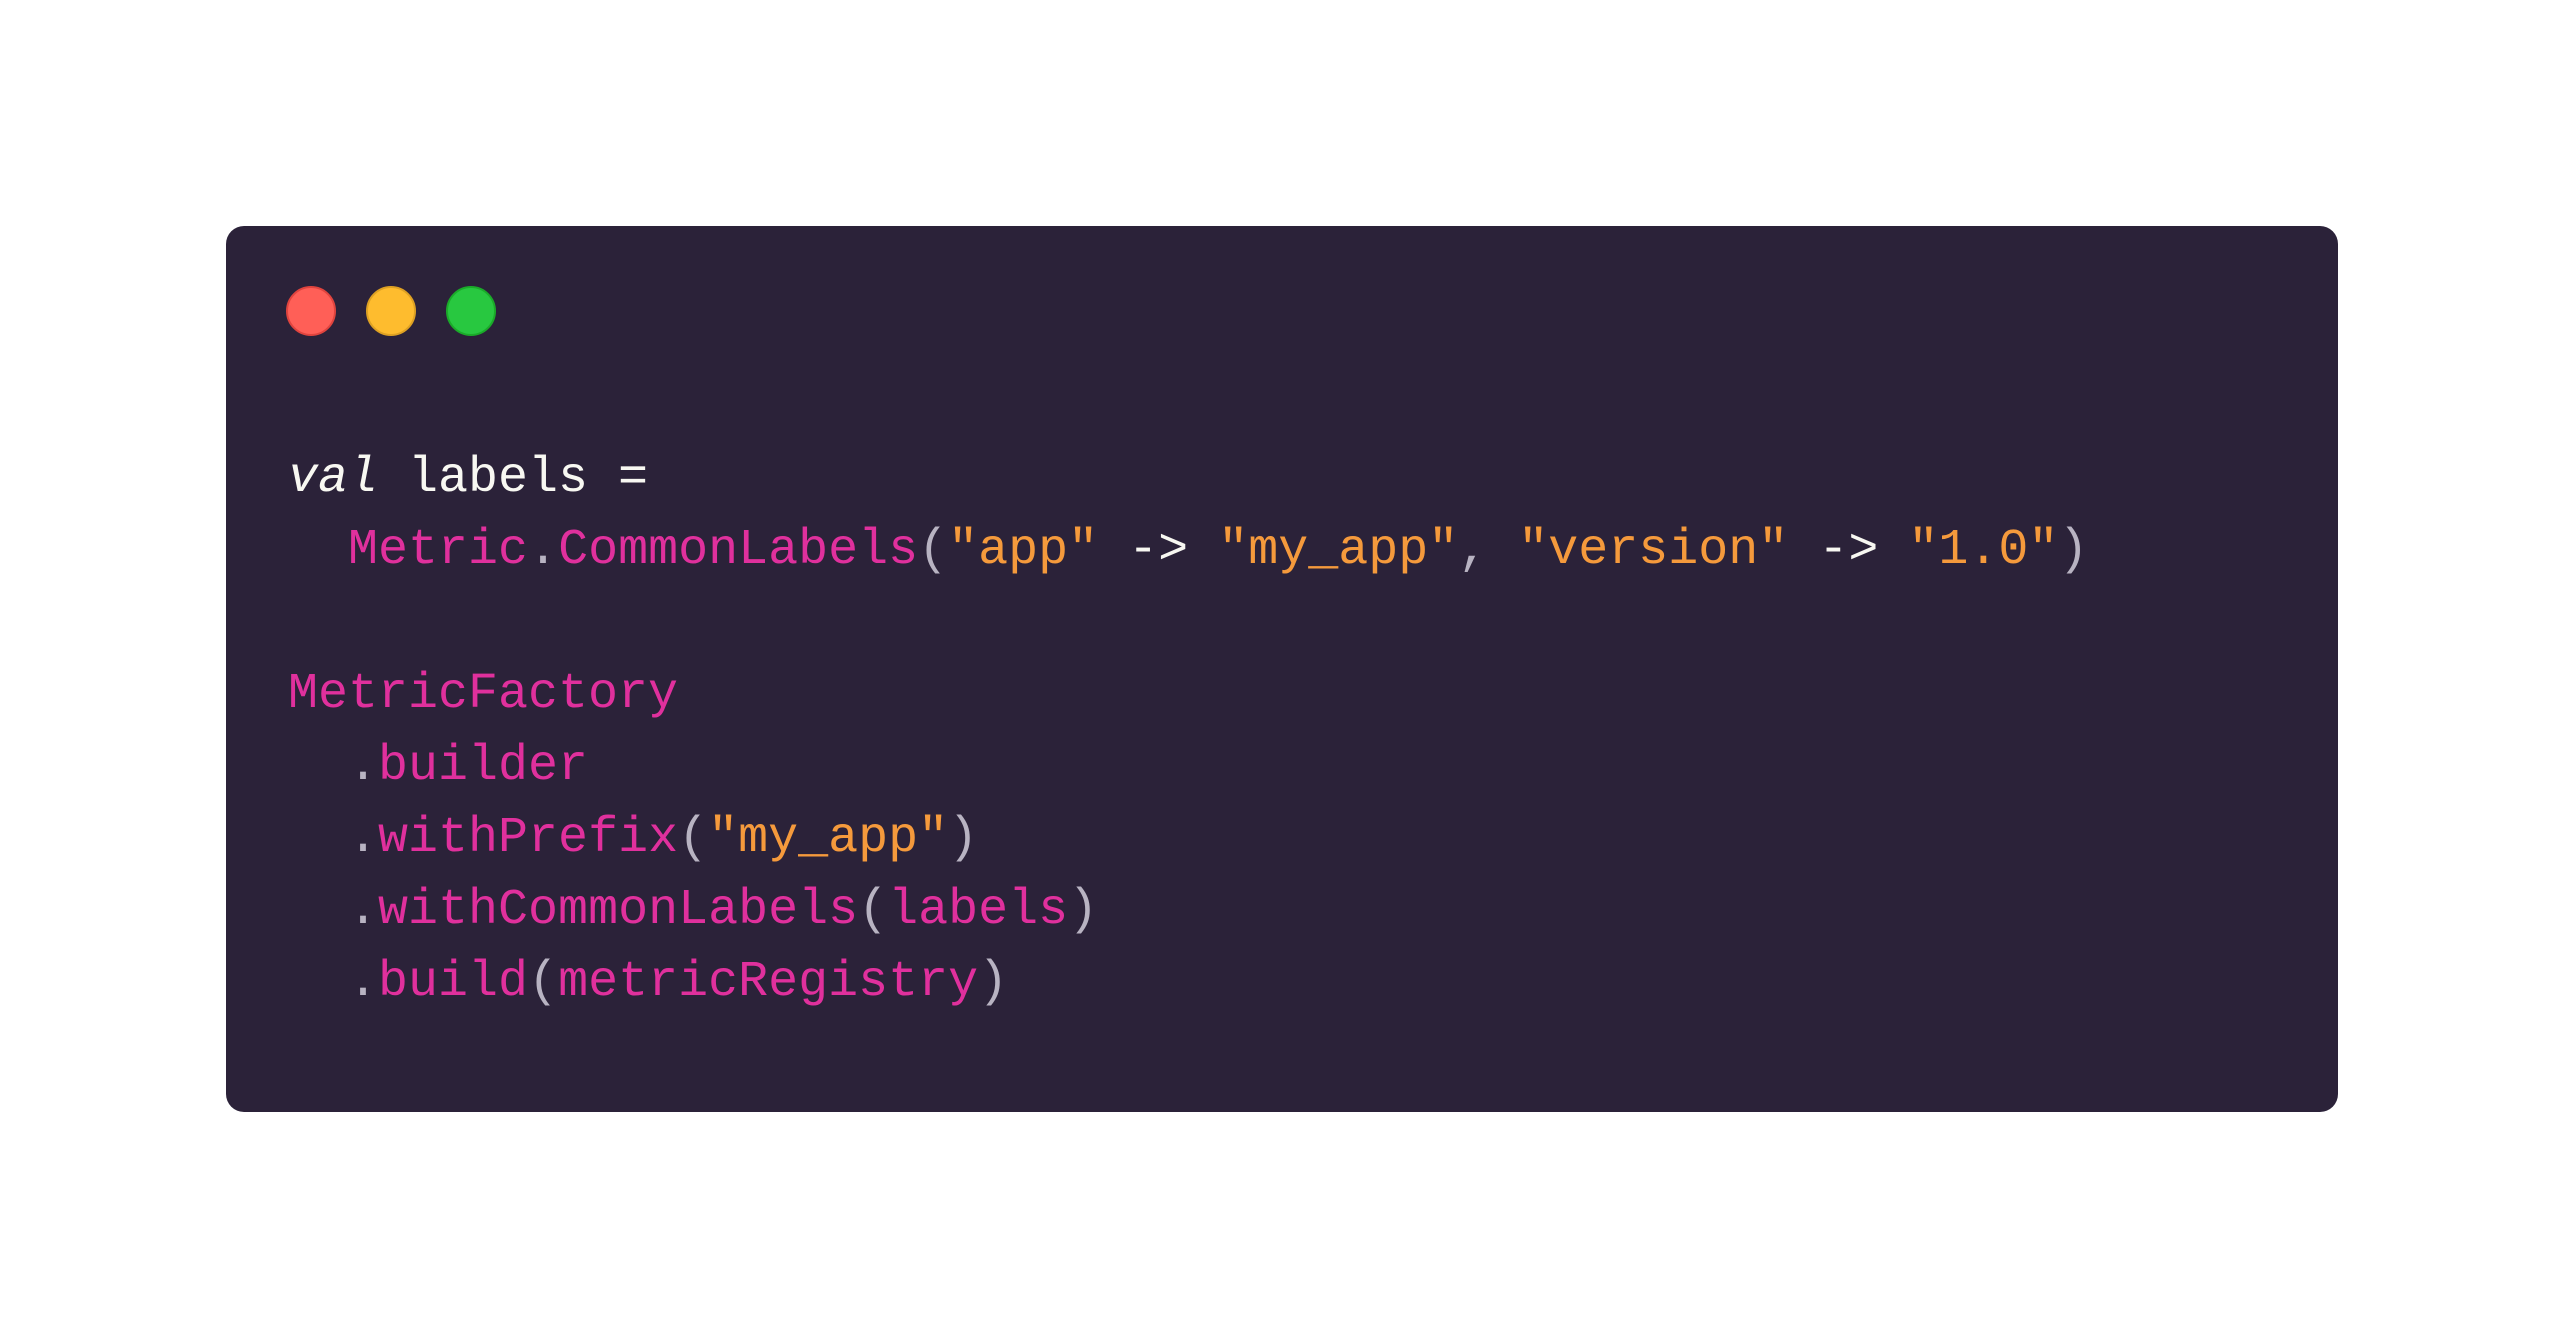 This screenshot has width=2564, height=1332. Describe the element at coordinates (618, 910) in the screenshot. I see `with-common-labels-call: withCommonLabels` at that location.